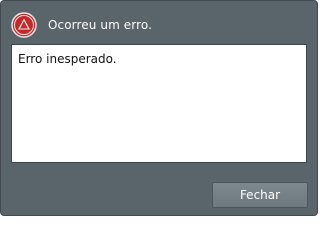 The image size is (320, 240). I want to click on dialog-header: Ocorreu um erro., so click(81, 25).